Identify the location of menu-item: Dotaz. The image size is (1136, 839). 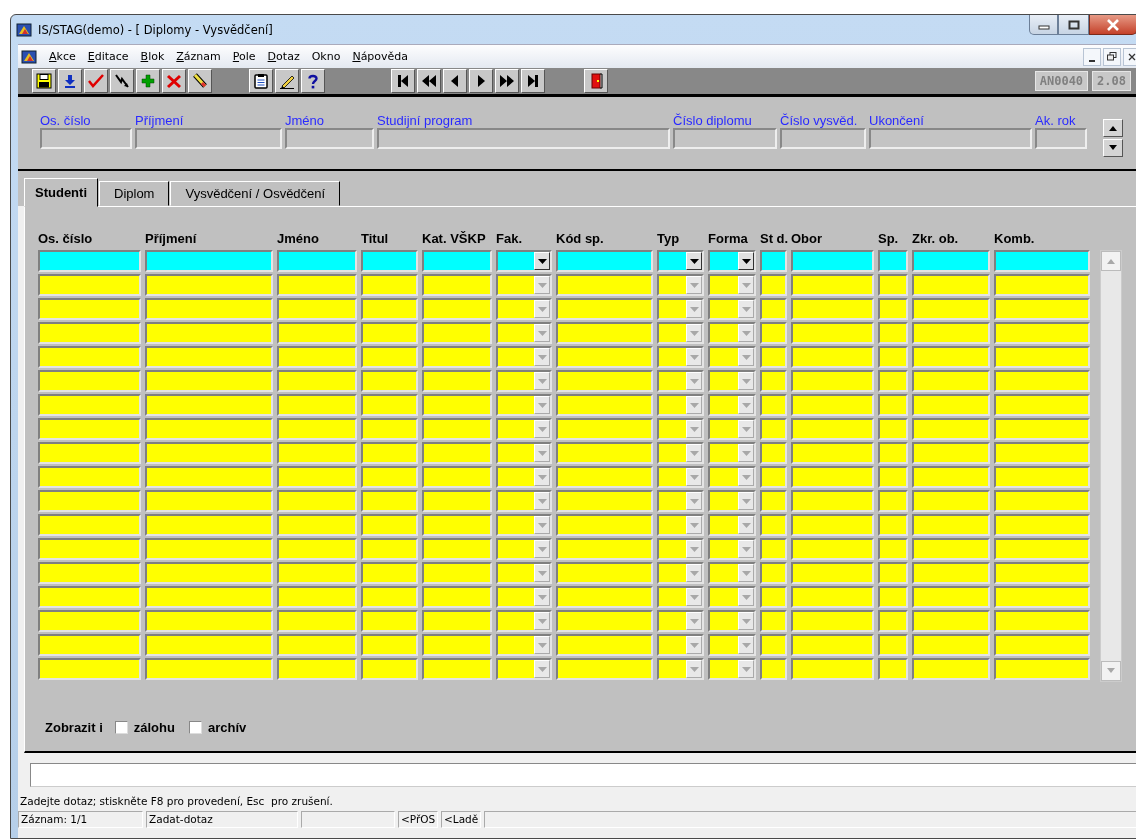
(283, 56).